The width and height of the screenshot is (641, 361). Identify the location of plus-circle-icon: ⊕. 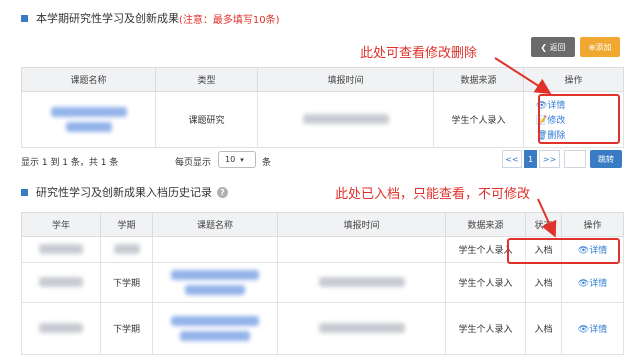
(592, 47).